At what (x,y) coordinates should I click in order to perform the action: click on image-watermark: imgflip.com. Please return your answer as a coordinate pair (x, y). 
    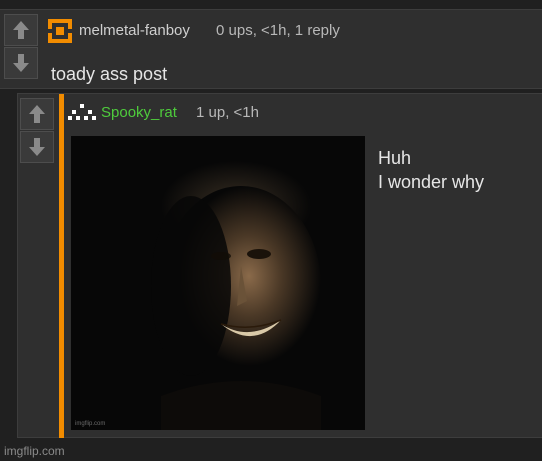
    Looking at the image, I should click on (90, 424).